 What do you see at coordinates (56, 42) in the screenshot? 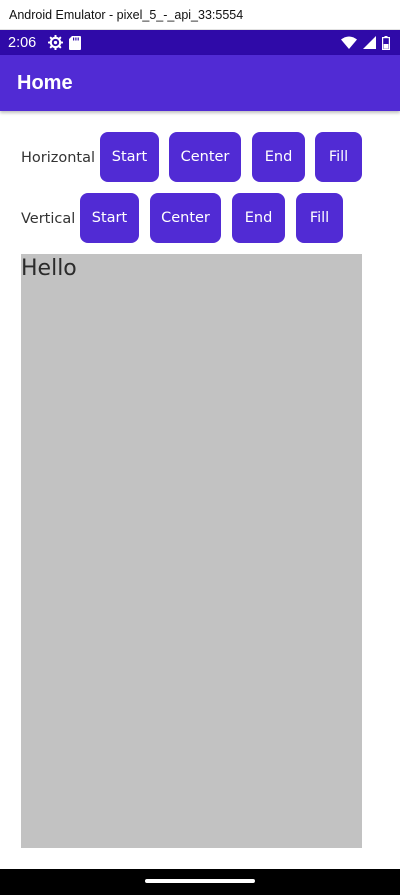
I see `settings-gear-icon` at bounding box center [56, 42].